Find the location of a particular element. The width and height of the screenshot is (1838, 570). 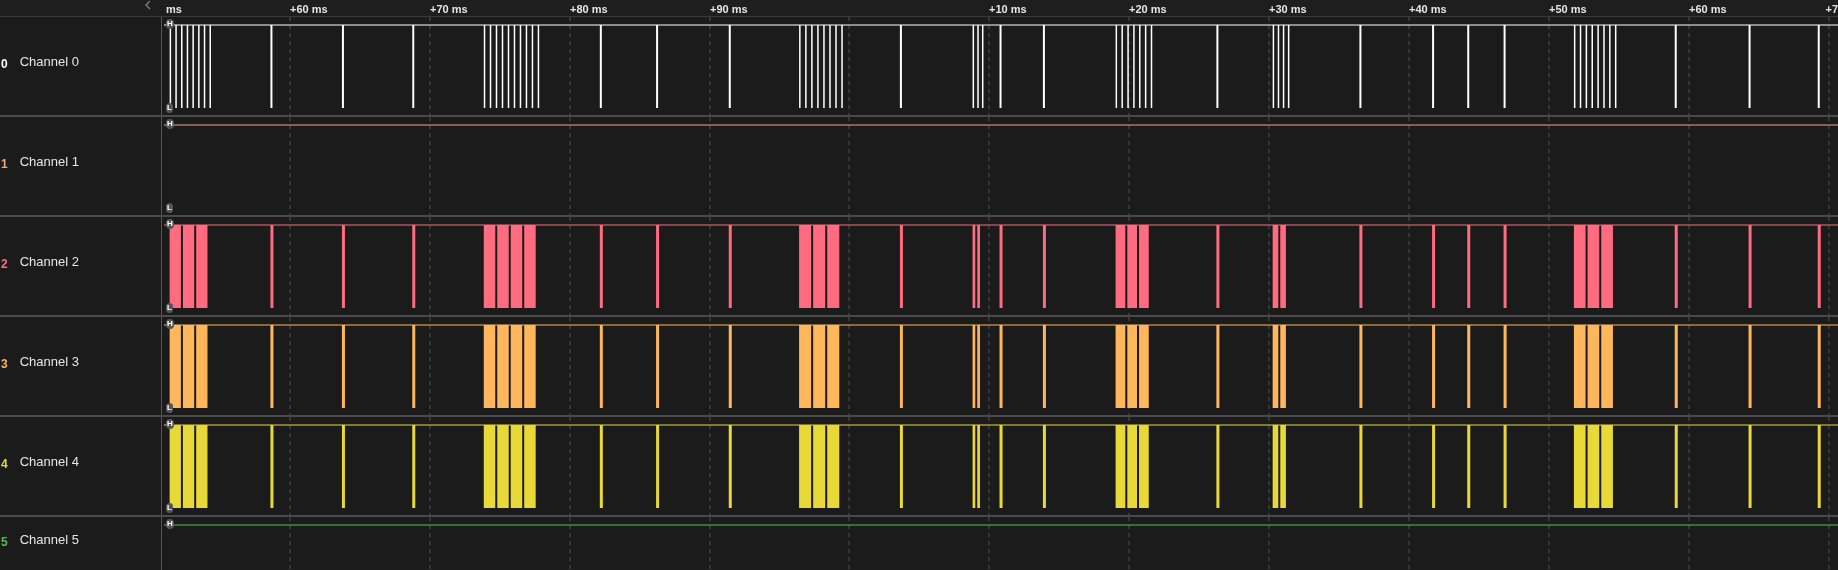

channel-name: Channel 1 is located at coordinates (49, 162).